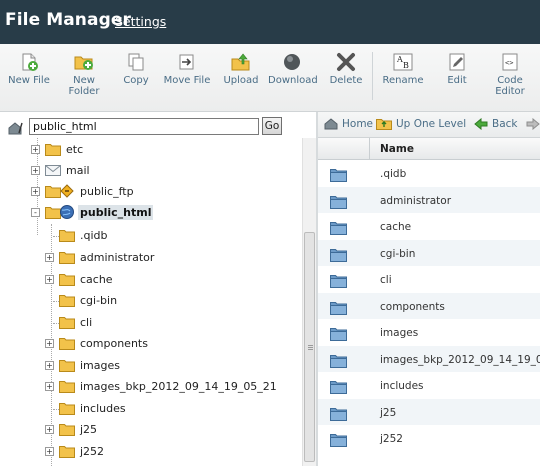  I want to click on tree-item-administrator: + administrator, so click(100, 257).